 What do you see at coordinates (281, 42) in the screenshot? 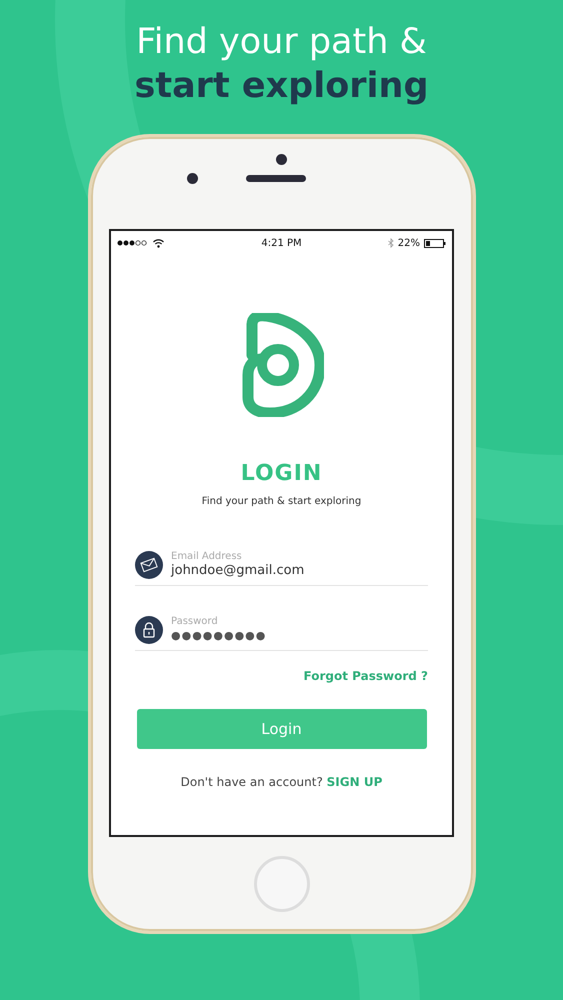
I see `headline: Find your path &` at bounding box center [281, 42].